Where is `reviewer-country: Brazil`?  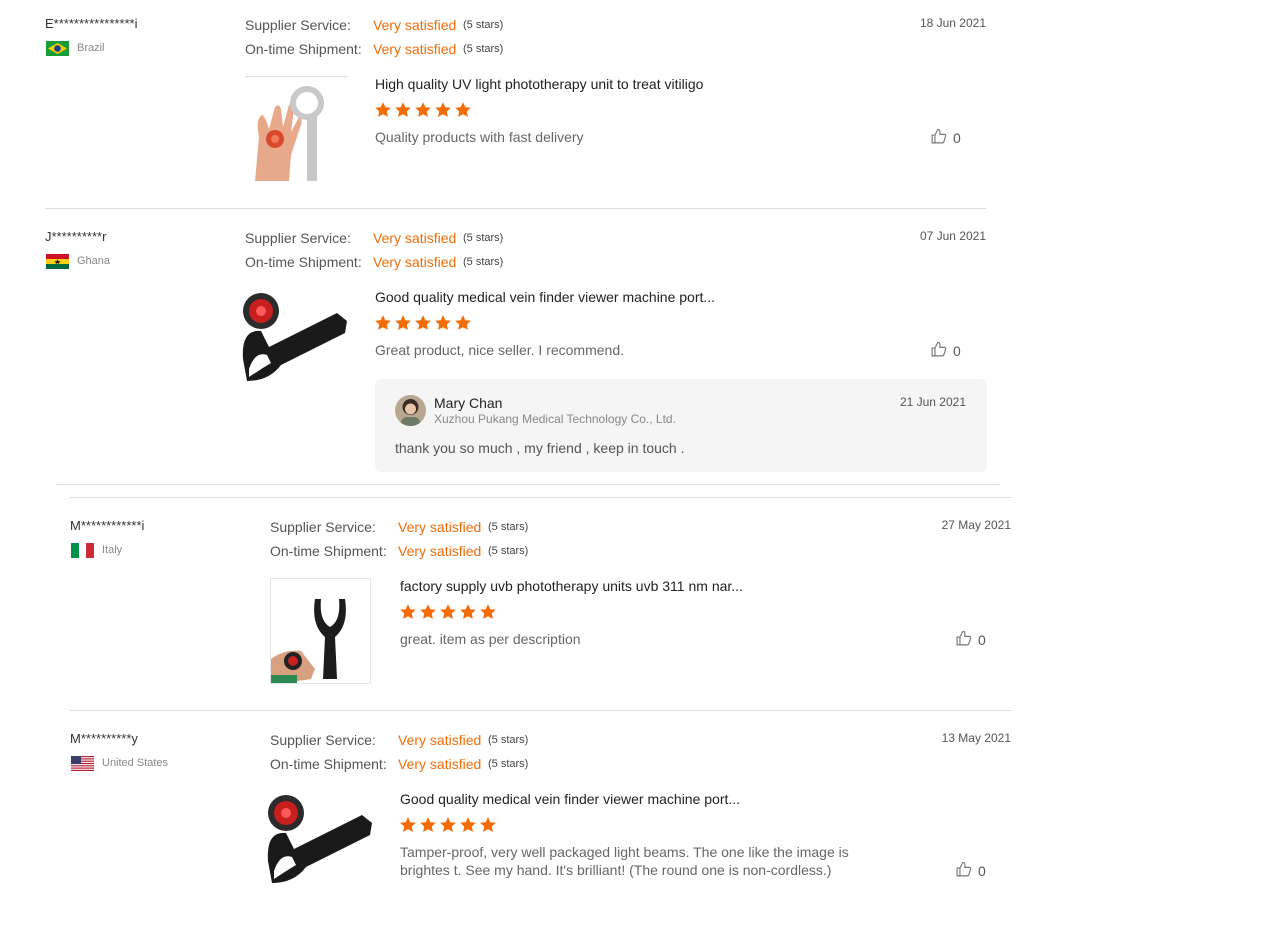 reviewer-country: Brazil is located at coordinates (91, 48).